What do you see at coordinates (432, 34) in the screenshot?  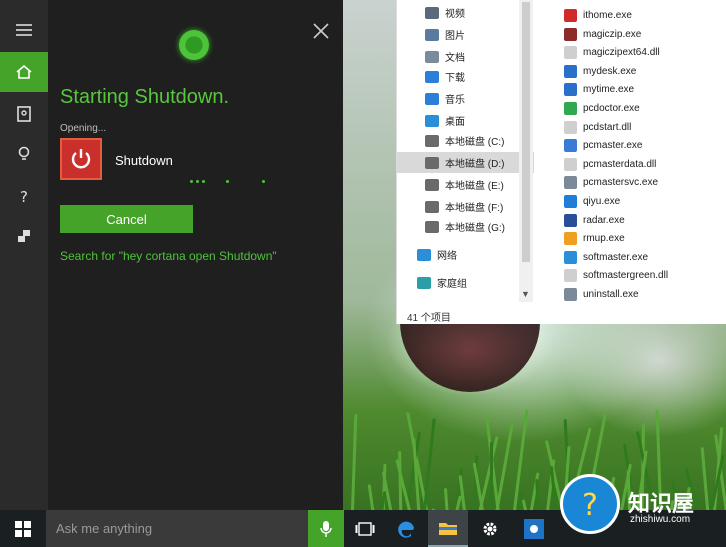 I see `pictures-icon` at bounding box center [432, 34].